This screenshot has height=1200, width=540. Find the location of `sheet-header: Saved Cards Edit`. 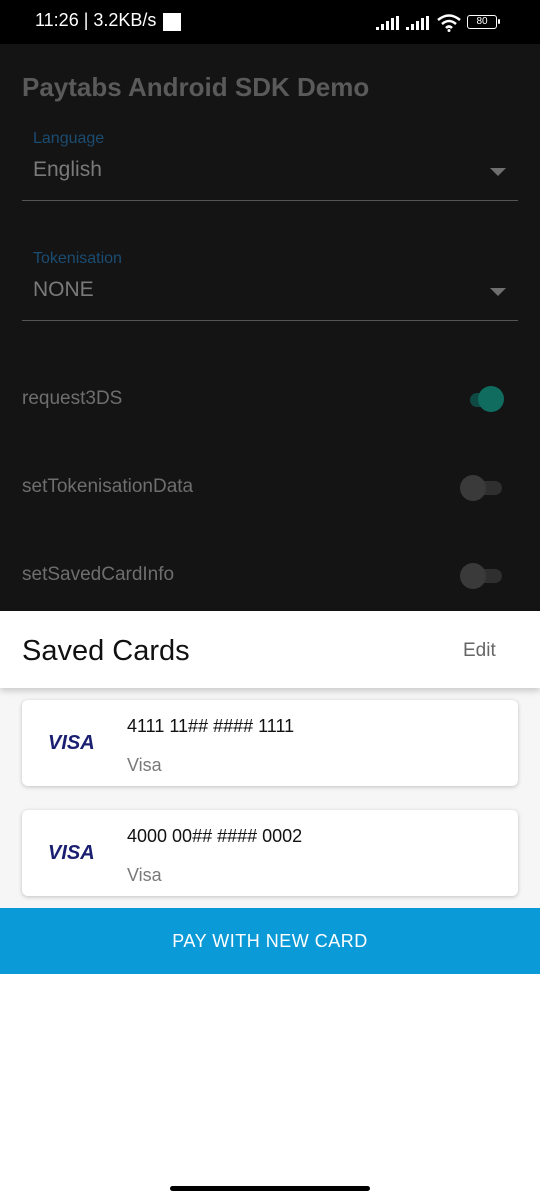

sheet-header: Saved Cards Edit is located at coordinates (270, 649).